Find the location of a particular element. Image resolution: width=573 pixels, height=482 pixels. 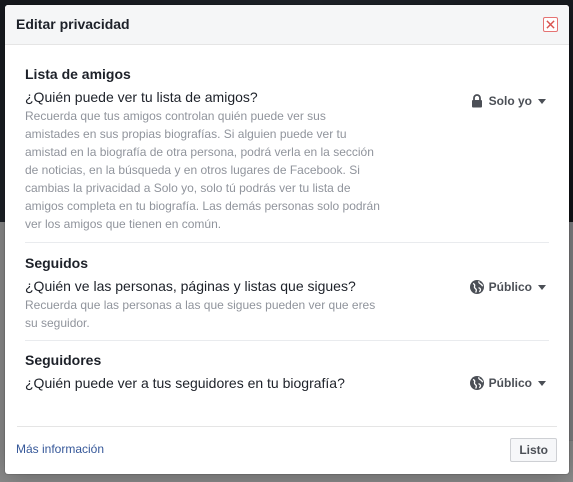

audience-selector-following: Público is located at coordinates (507, 287).